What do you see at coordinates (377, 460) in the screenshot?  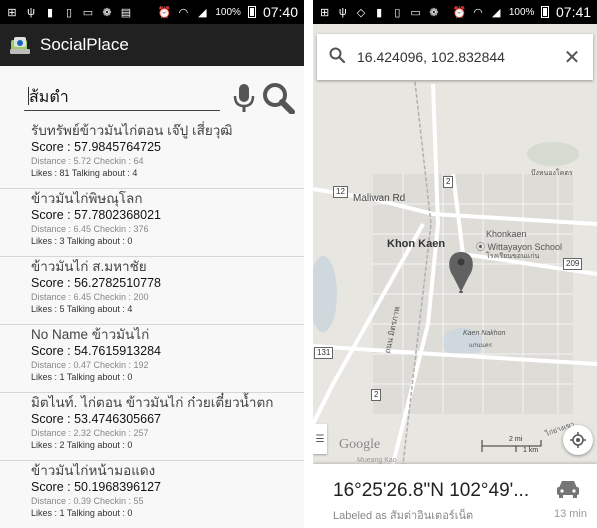 I see `mueang-kao-label: Mueang Kao` at bounding box center [377, 460].